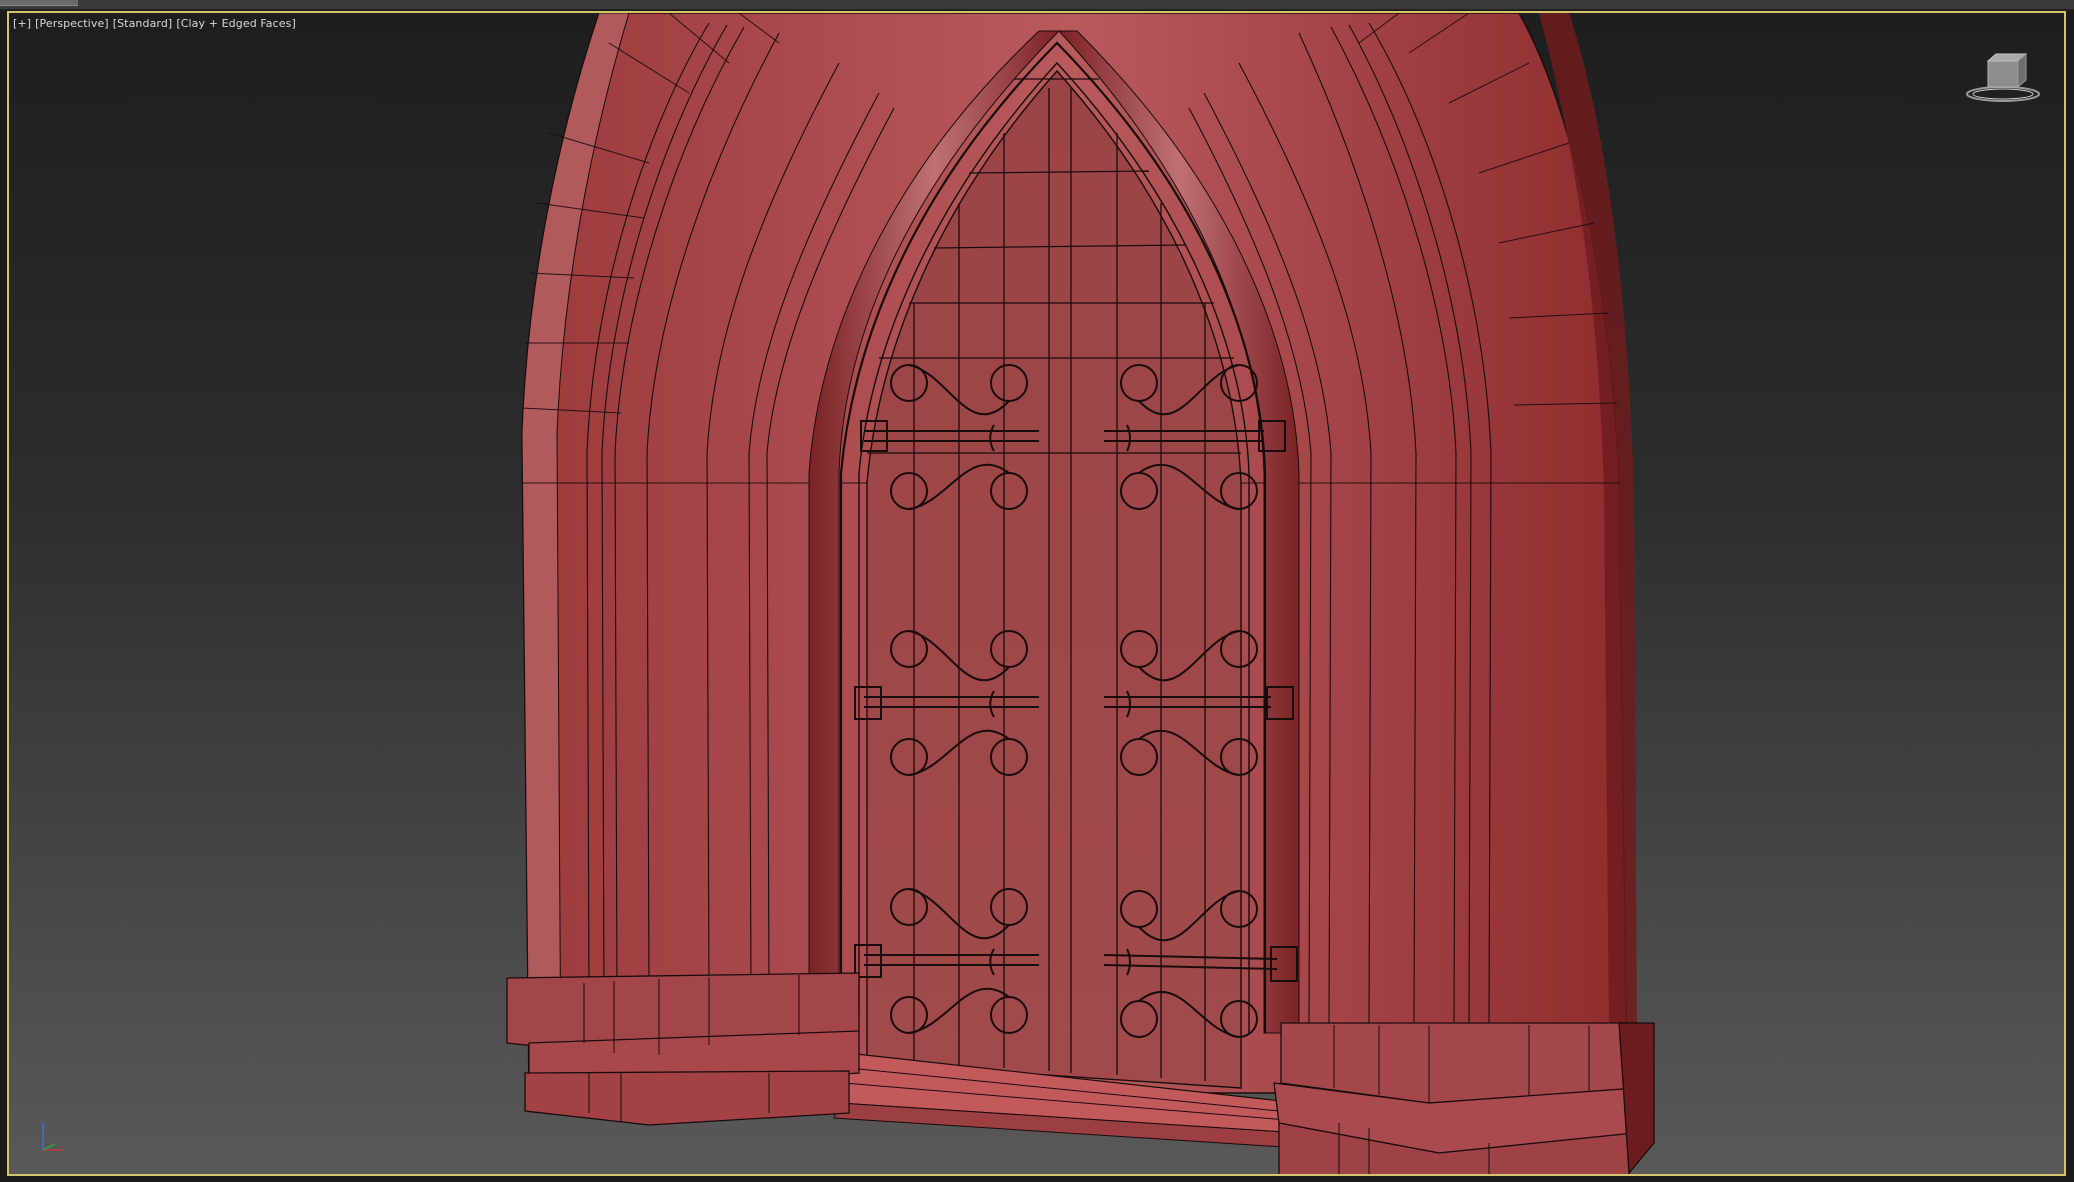 The height and width of the screenshot is (1182, 2074). Describe the element at coordinates (39, 3) in the screenshot. I see `active-tab` at that location.